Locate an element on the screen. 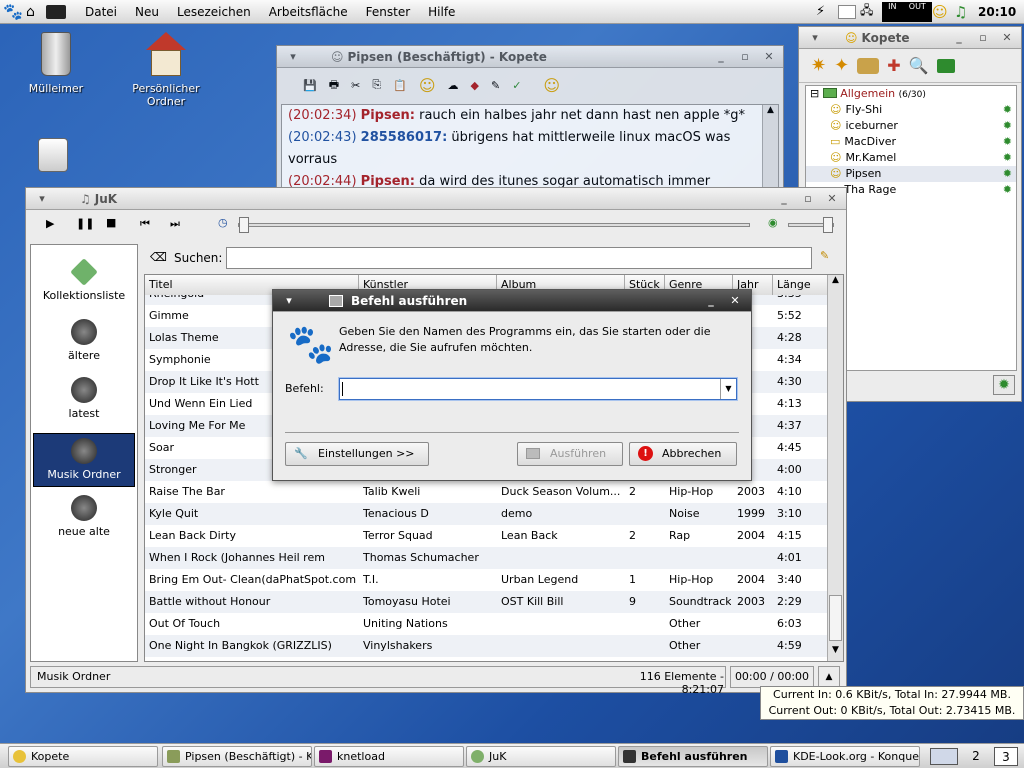  juk-titlebar: ▾ ♫ JuK _ ▫ ✕ is located at coordinates (436, 199).